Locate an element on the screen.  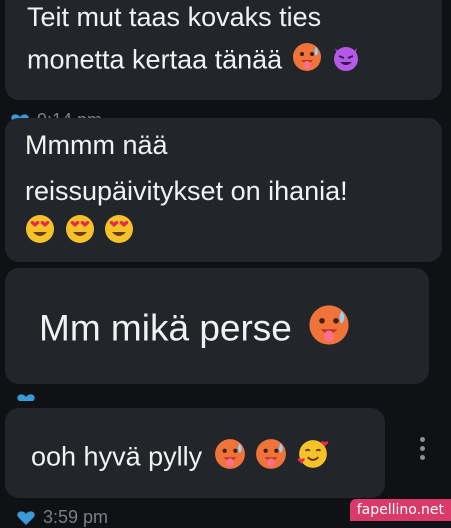
message-line: Mmmm nää is located at coordinates (96, 145).